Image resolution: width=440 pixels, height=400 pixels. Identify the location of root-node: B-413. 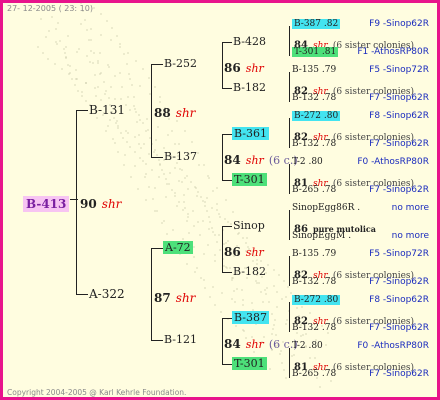
(46, 202).